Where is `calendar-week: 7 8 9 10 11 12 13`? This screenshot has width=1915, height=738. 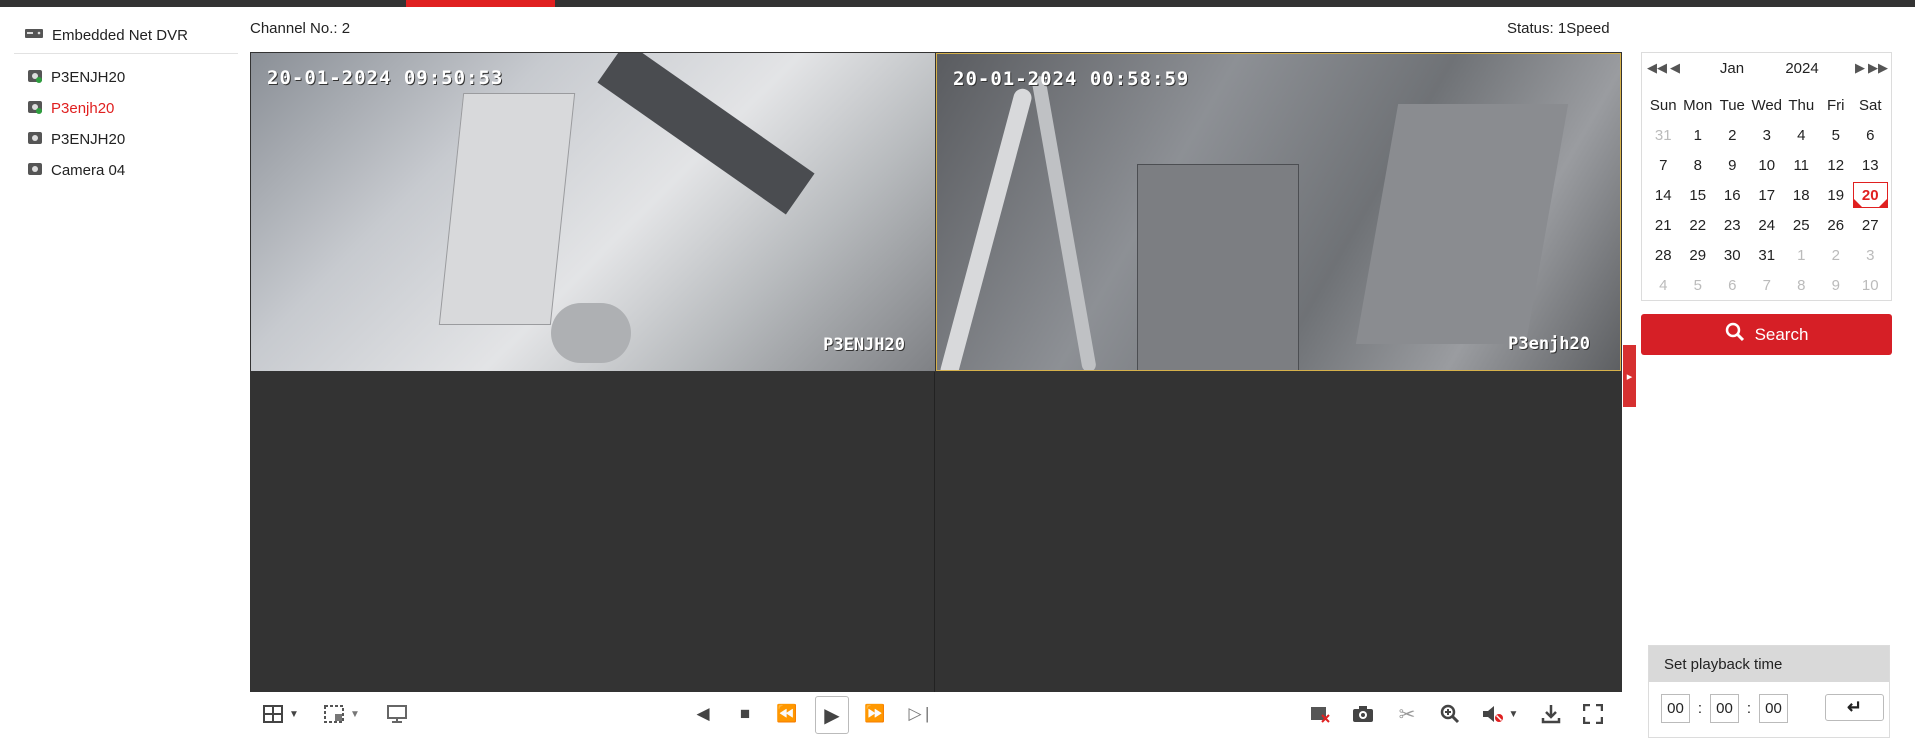
calendar-week: 7 8 9 10 11 12 13 is located at coordinates (1767, 165).